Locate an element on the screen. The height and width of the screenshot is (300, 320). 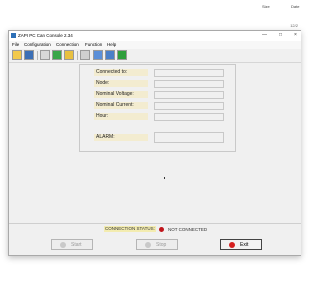
maximize-button: □ is located at coordinates (280, 35).